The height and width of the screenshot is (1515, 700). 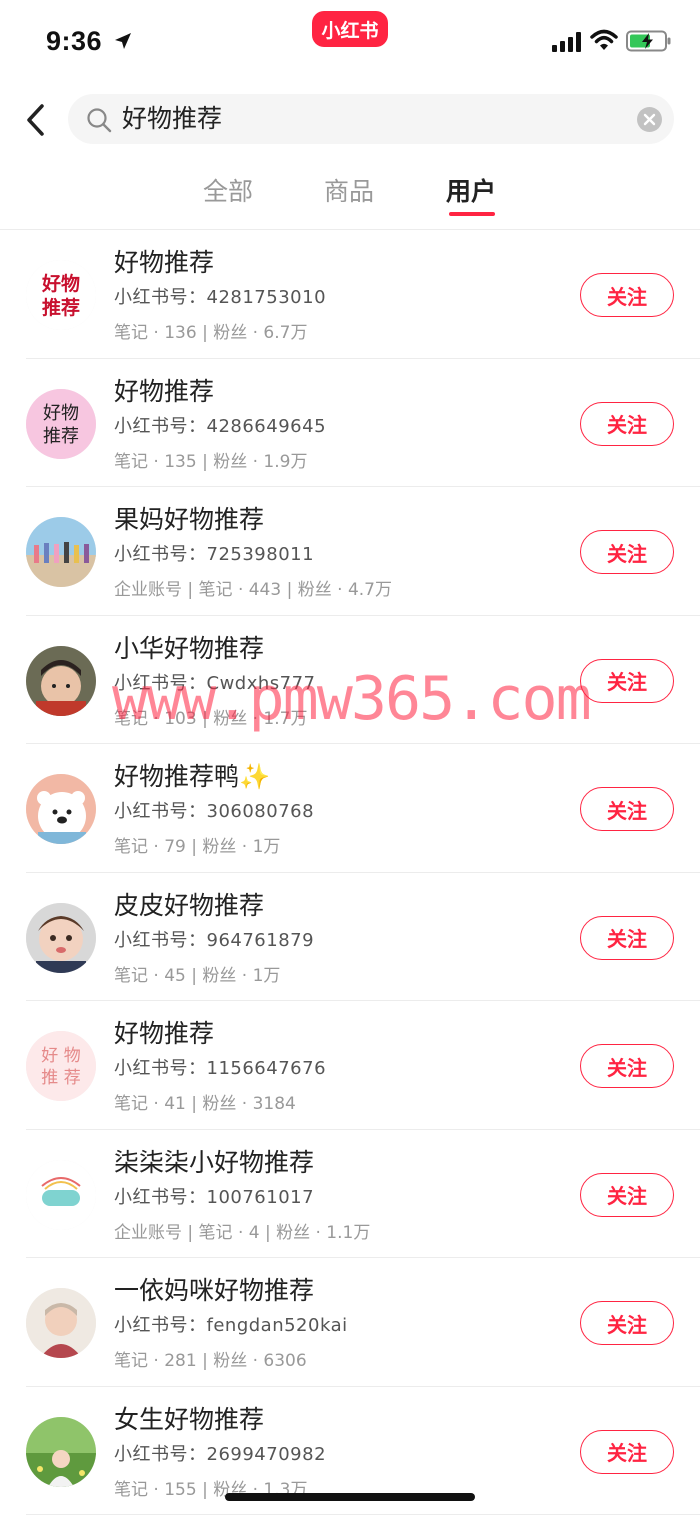 What do you see at coordinates (197, 975) in the screenshot?
I see `user-stats: 笔记 · 45 | 粉丝 · 1万` at bounding box center [197, 975].